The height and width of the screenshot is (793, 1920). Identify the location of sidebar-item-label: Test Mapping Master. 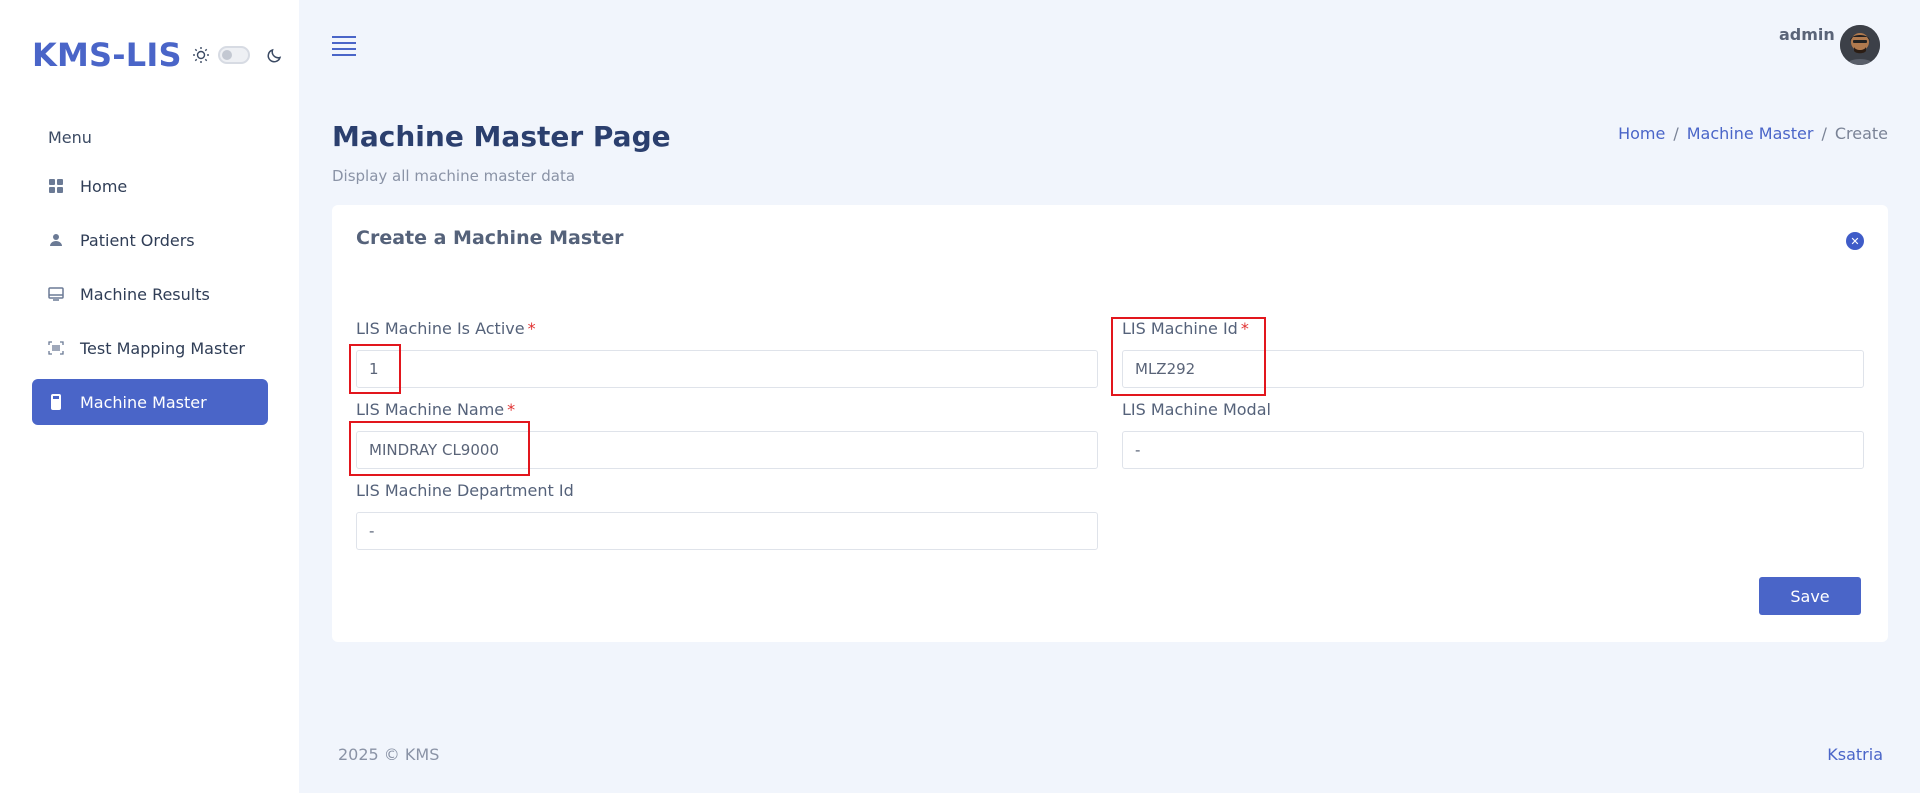
(162, 348).